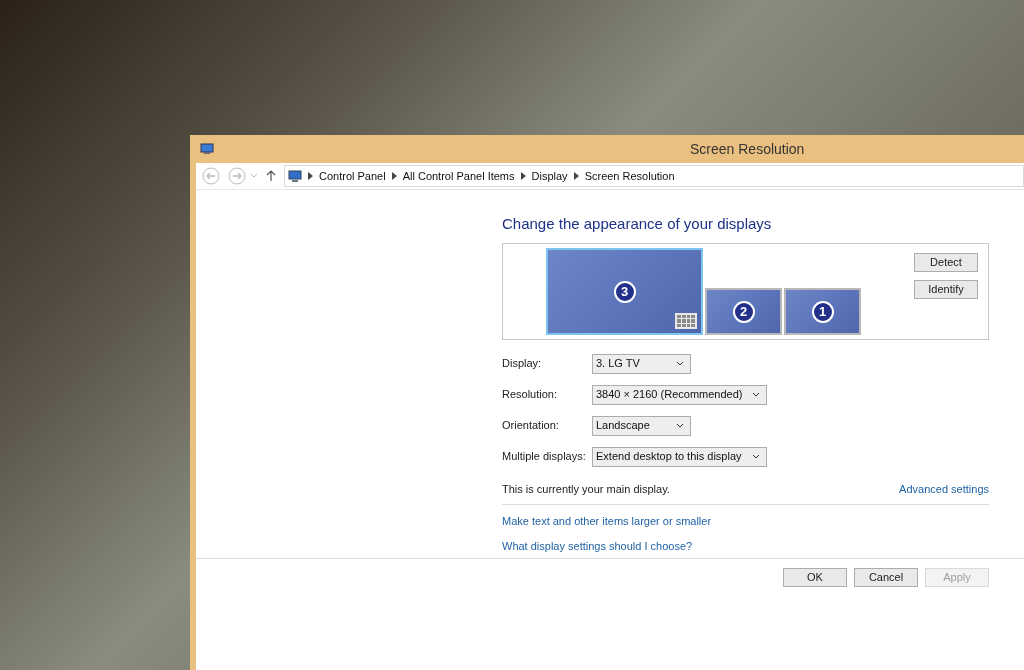  I want to click on monitor-button: Detect, so click(946, 262).